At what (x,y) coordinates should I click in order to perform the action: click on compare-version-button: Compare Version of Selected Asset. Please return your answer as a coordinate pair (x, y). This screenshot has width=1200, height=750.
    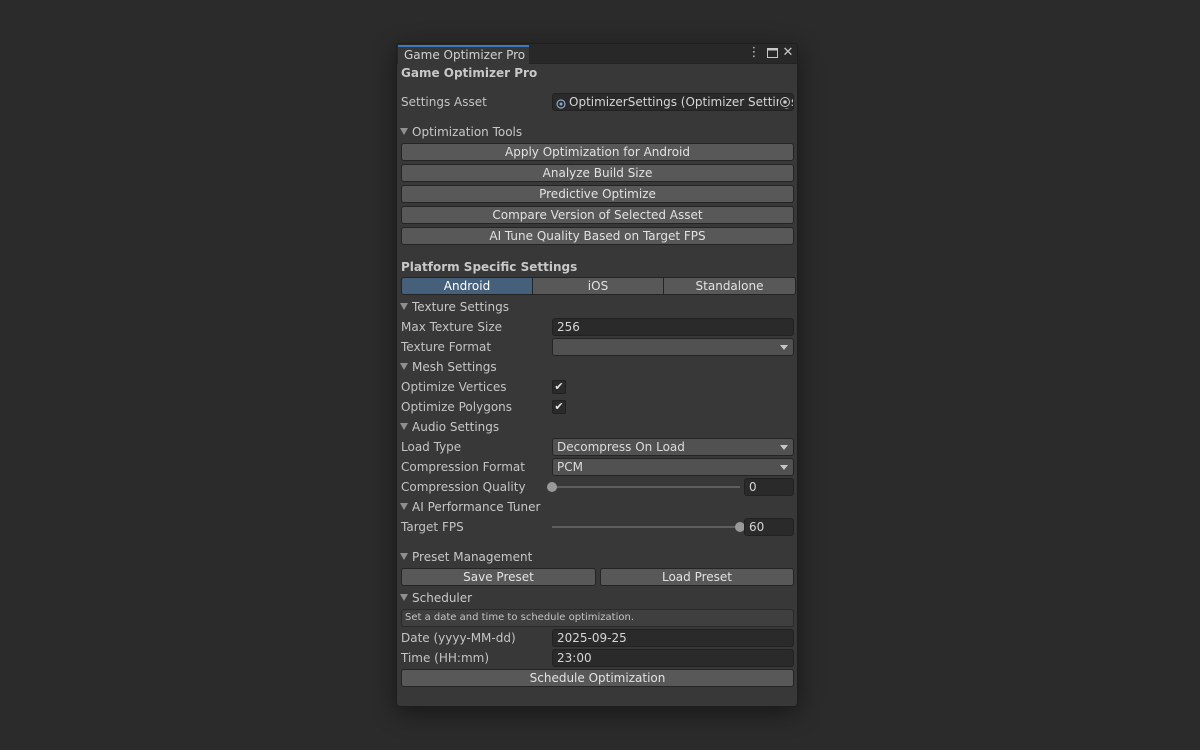
    Looking at the image, I should click on (597, 215).